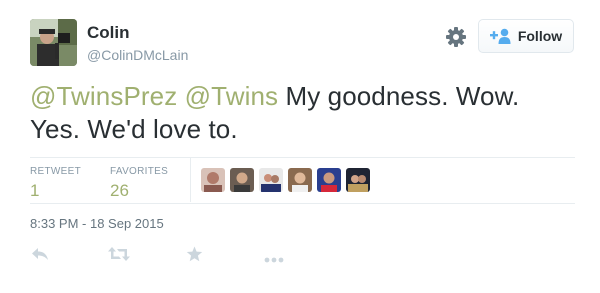 Image resolution: width=600 pixels, height=293 pixels. What do you see at coordinates (40, 256) in the screenshot?
I see `reply-icon` at bounding box center [40, 256].